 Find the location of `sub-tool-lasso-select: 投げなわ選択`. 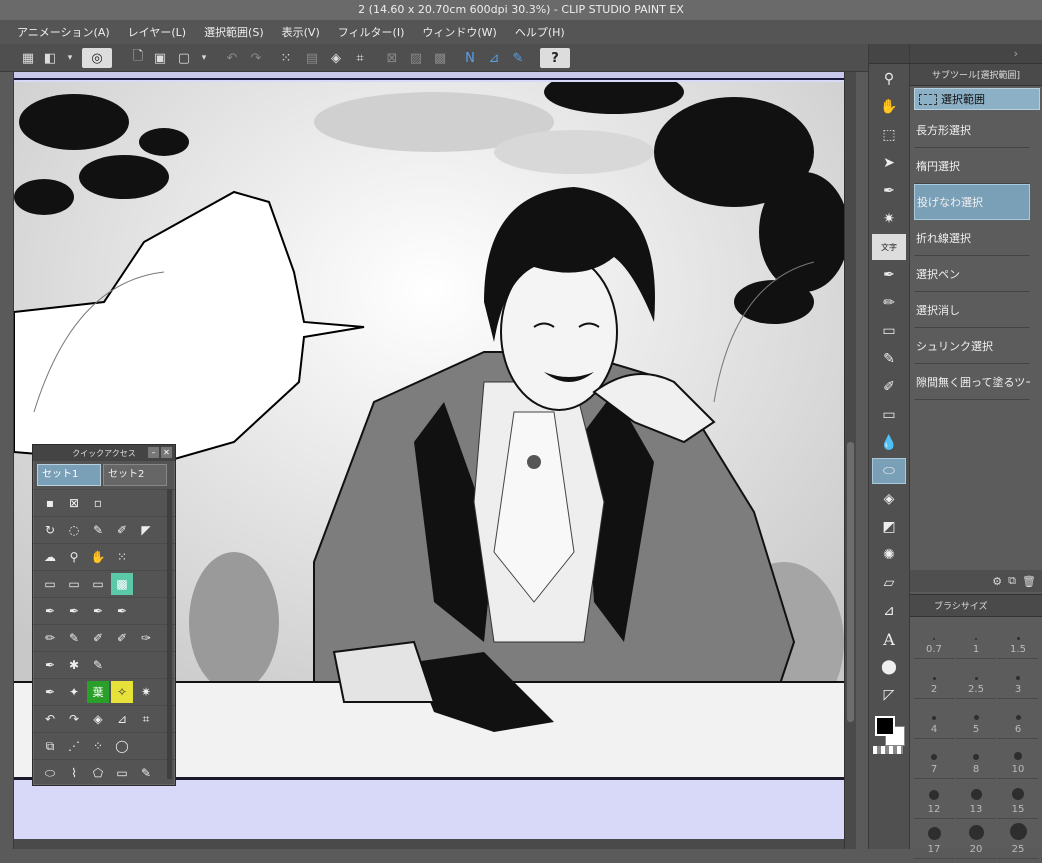

sub-tool-lasso-select: 投げなわ選択 is located at coordinates (972, 202).